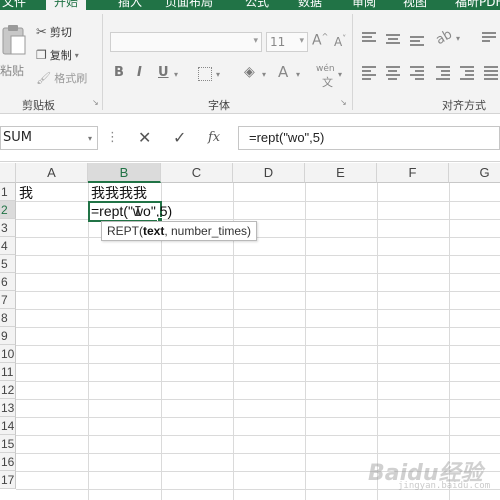 The image size is (500, 500). Describe the element at coordinates (264, 74) in the screenshot. I see `fill-dropdown-icon: ▾` at that location.